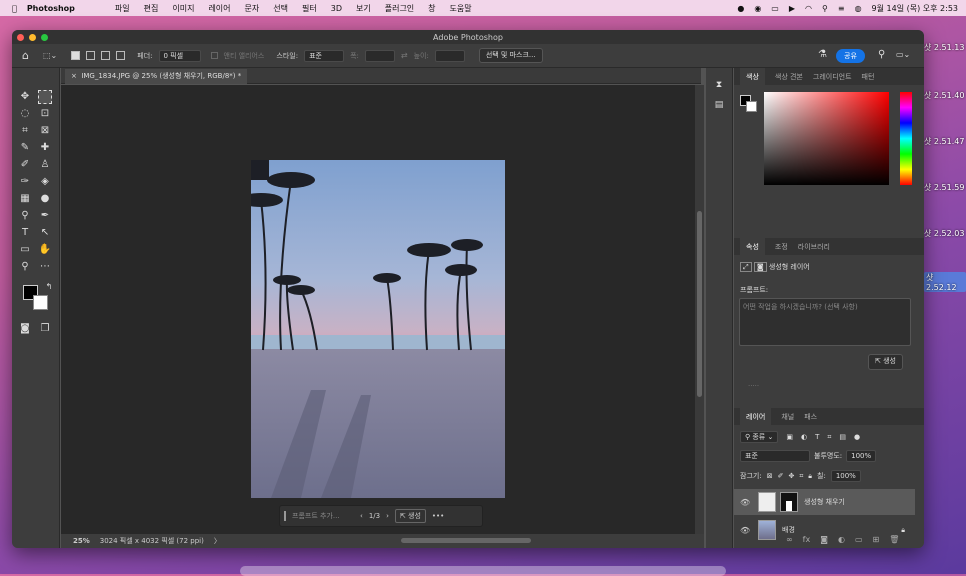 This screenshot has height=576, width=966. I want to click on zoom-tool-icon: ⚲, so click(25, 267).